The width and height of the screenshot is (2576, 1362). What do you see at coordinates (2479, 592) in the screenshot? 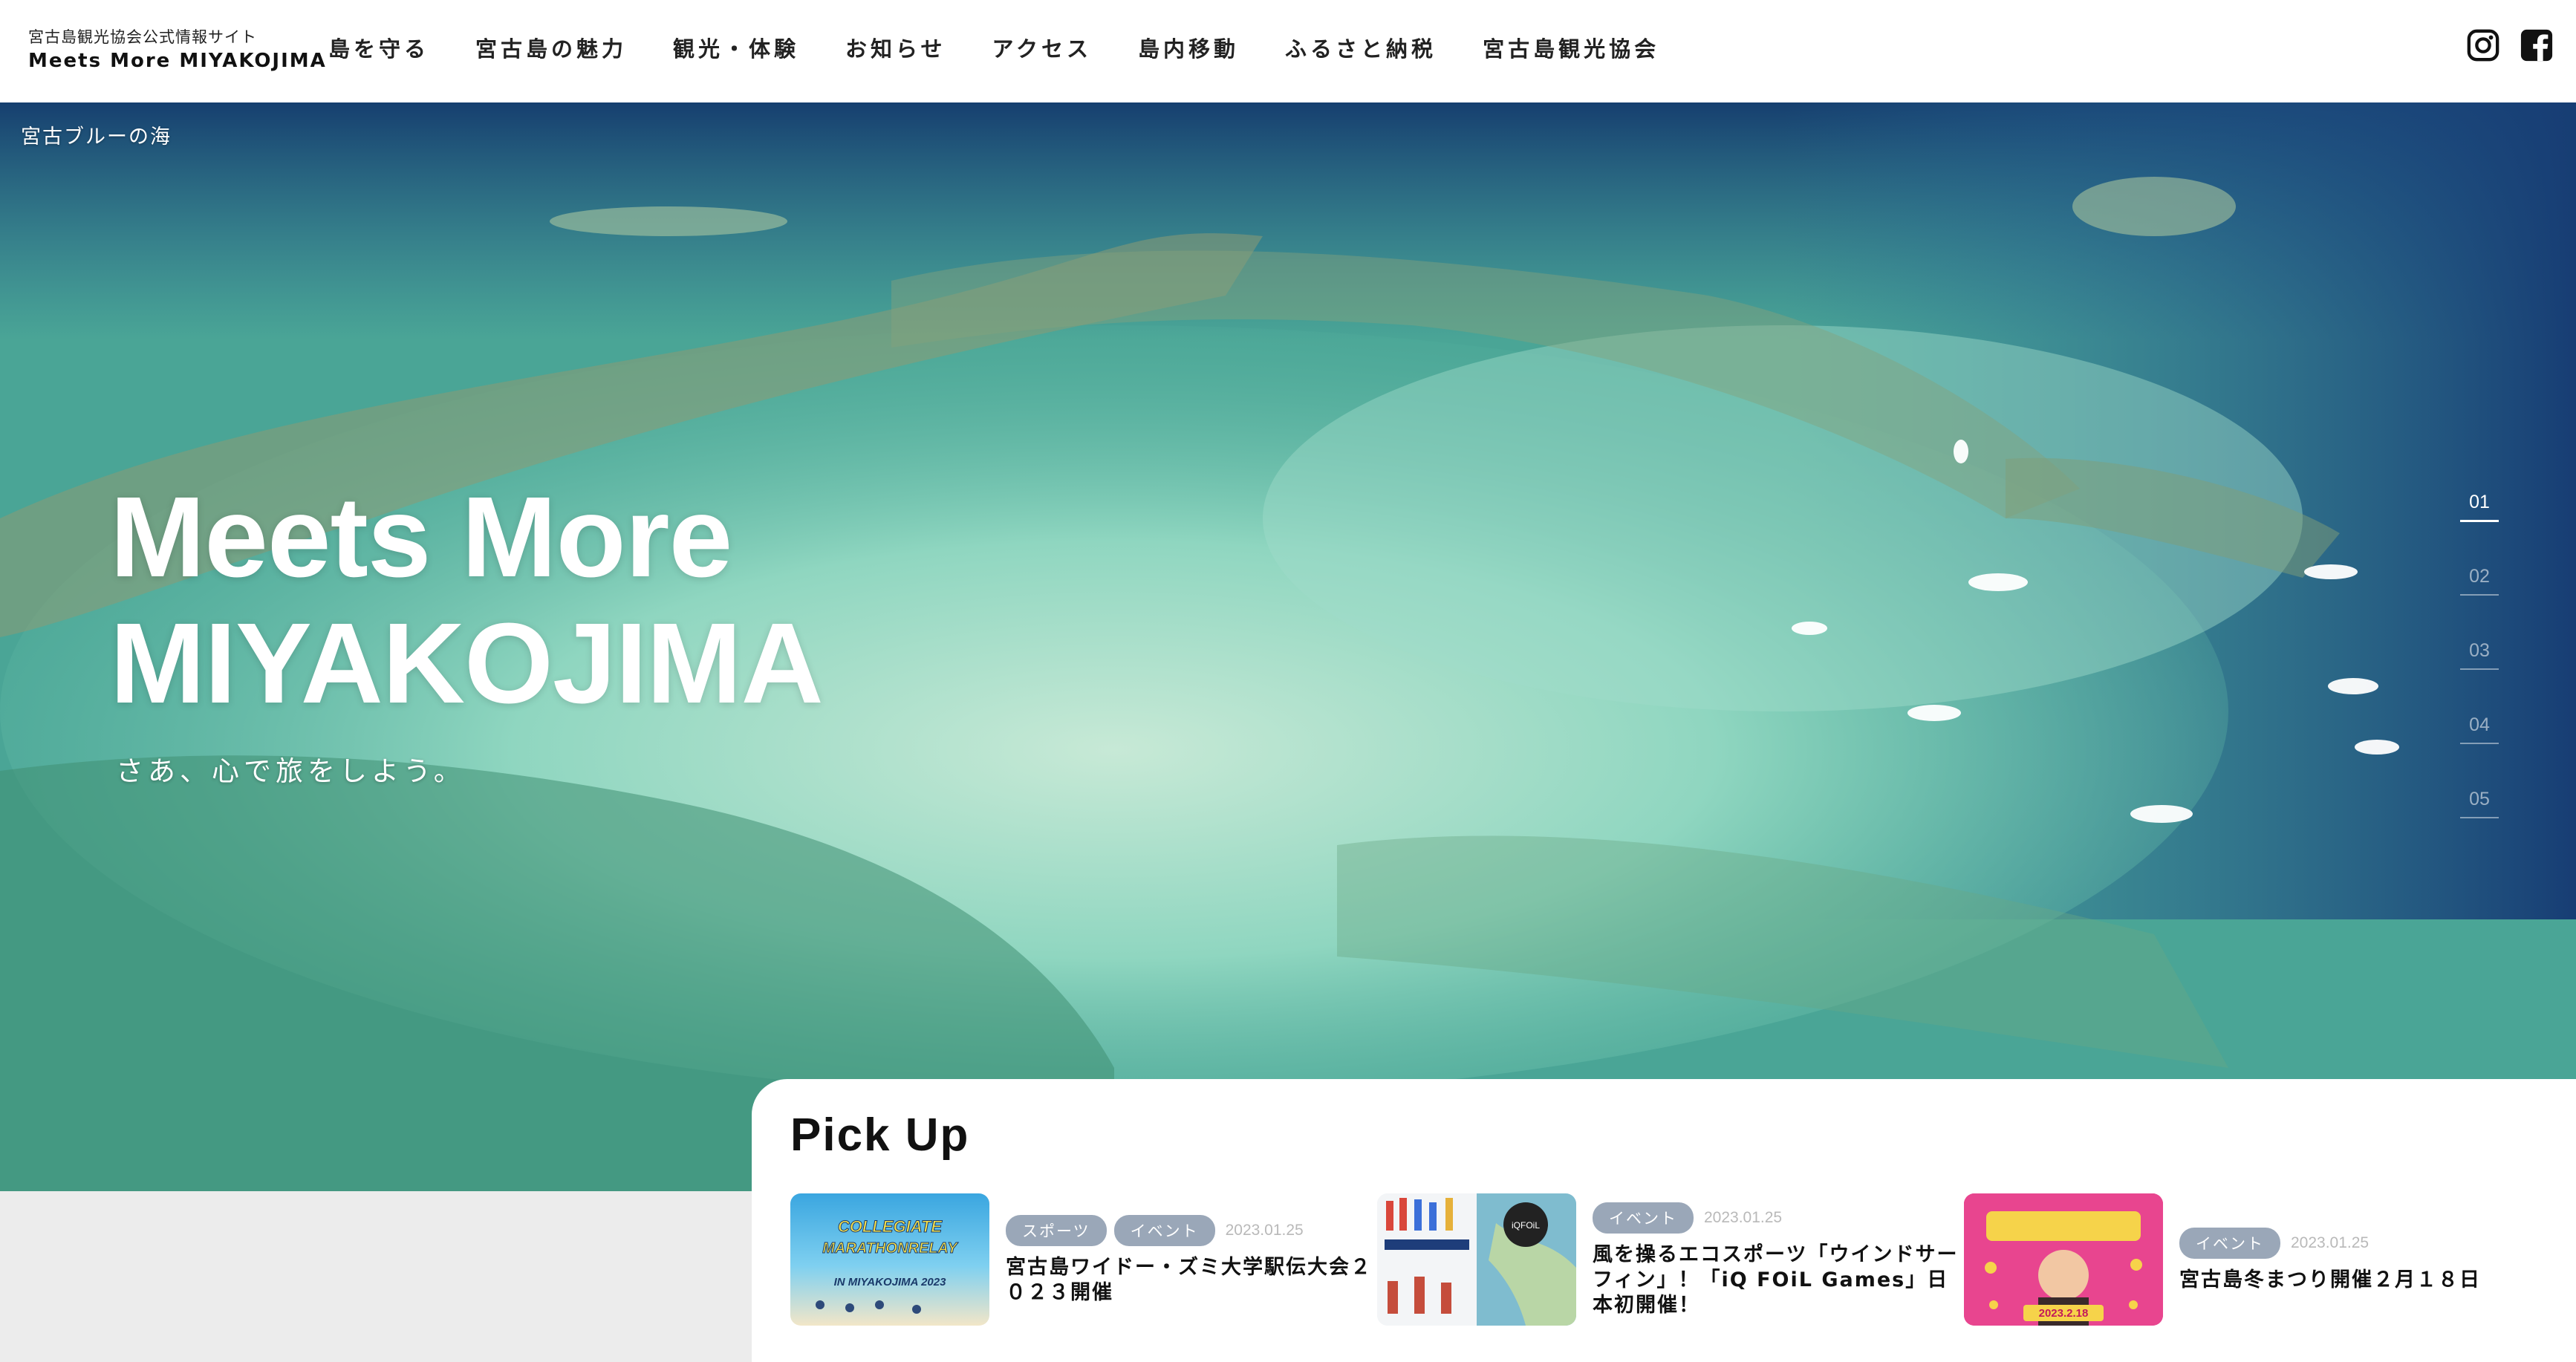
I see `slide-indicator-02: 02` at bounding box center [2479, 592].